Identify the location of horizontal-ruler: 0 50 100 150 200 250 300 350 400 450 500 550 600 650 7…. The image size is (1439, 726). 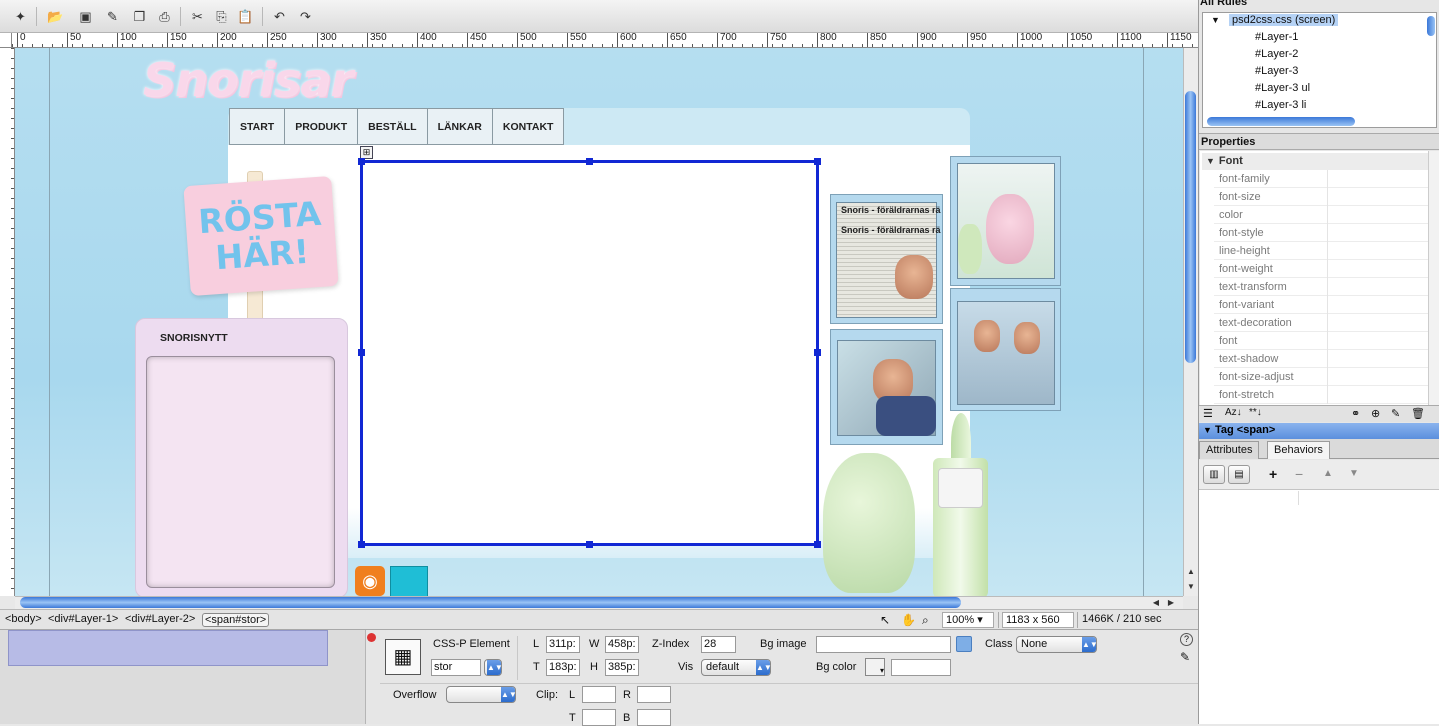
(605, 40).